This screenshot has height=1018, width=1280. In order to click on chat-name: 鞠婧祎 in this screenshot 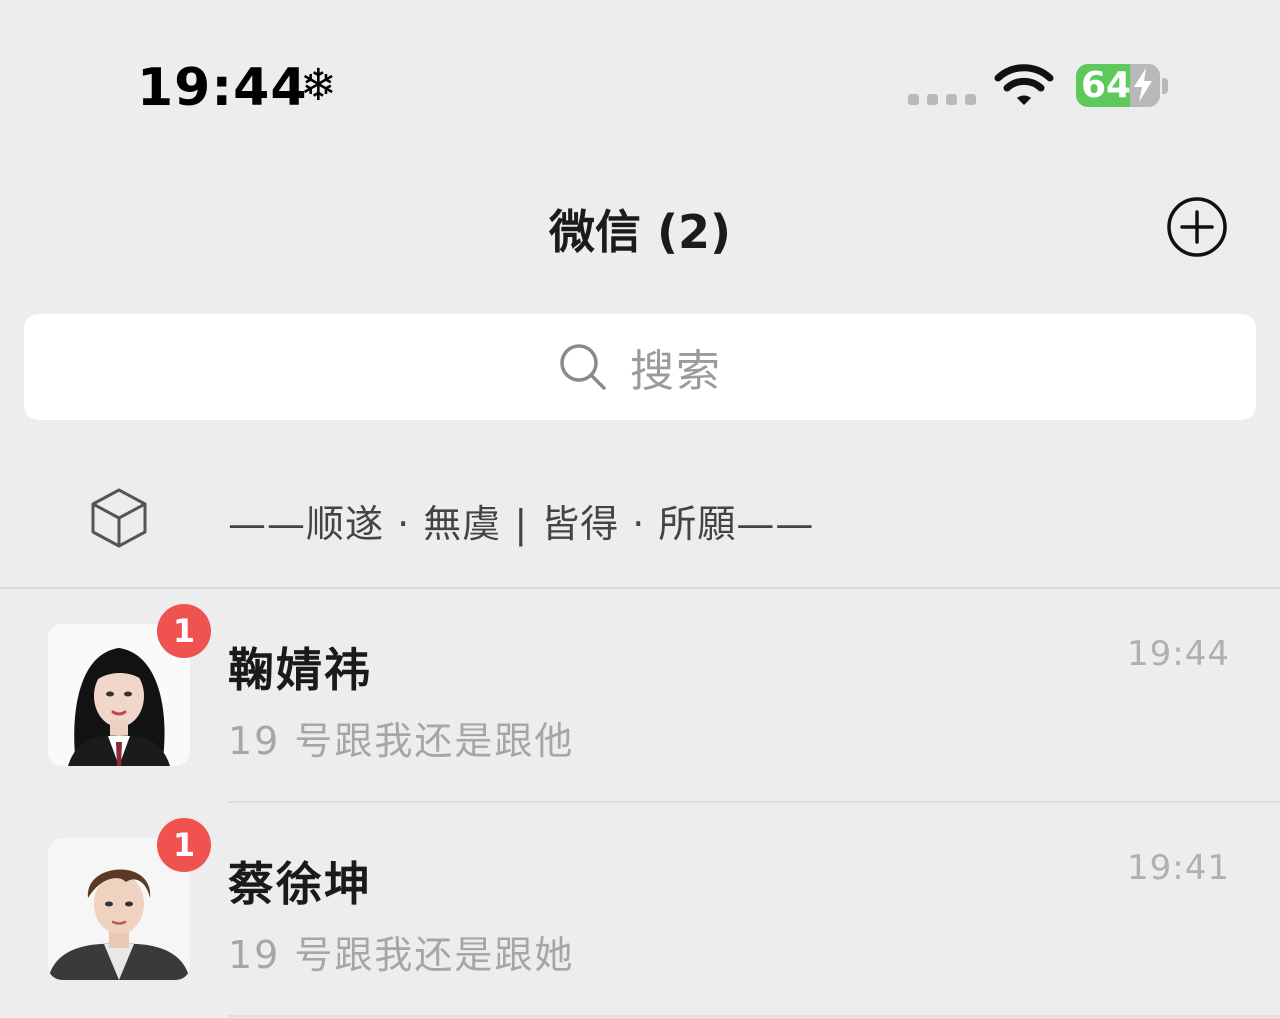, I will do `click(300, 670)`.